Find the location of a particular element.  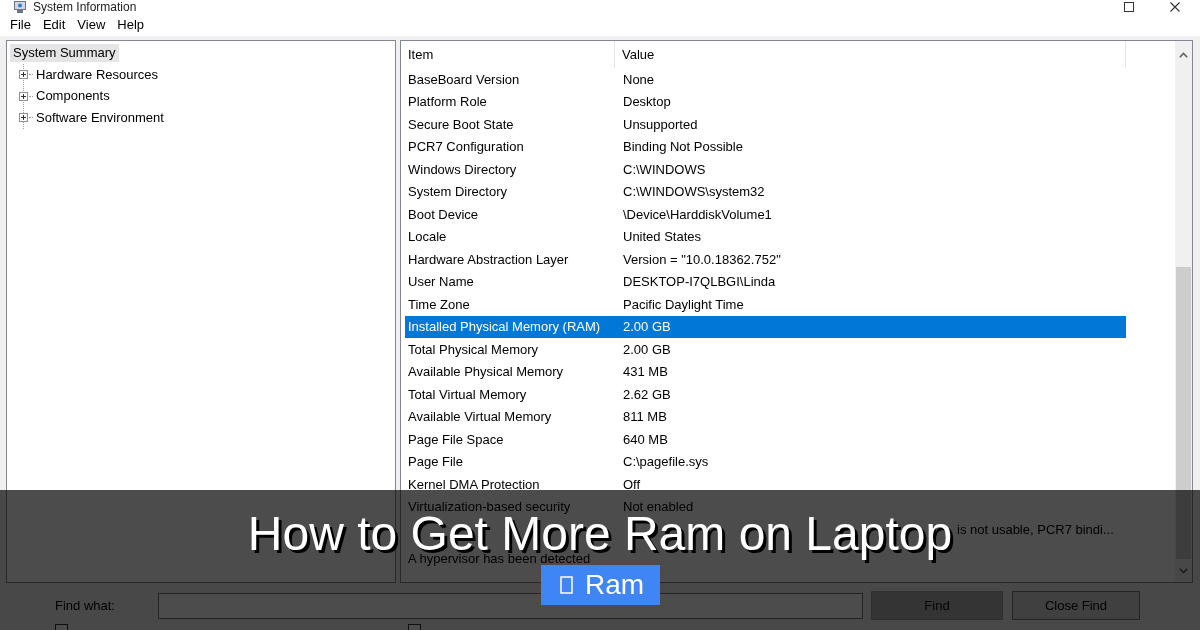

menu-item: File is located at coordinates (20, 25).